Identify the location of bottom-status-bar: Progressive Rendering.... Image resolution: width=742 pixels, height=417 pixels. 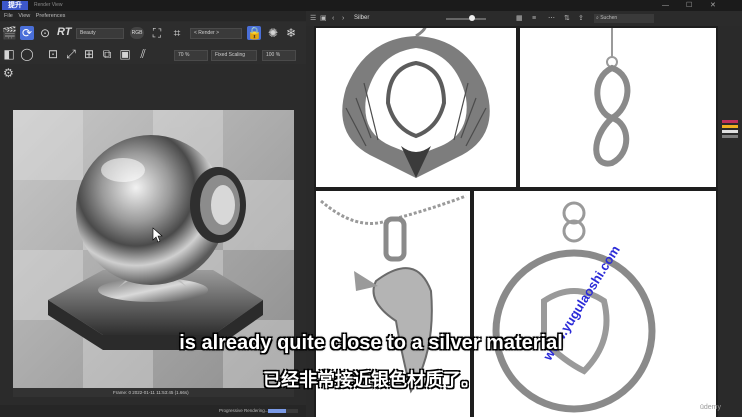
(153, 411).